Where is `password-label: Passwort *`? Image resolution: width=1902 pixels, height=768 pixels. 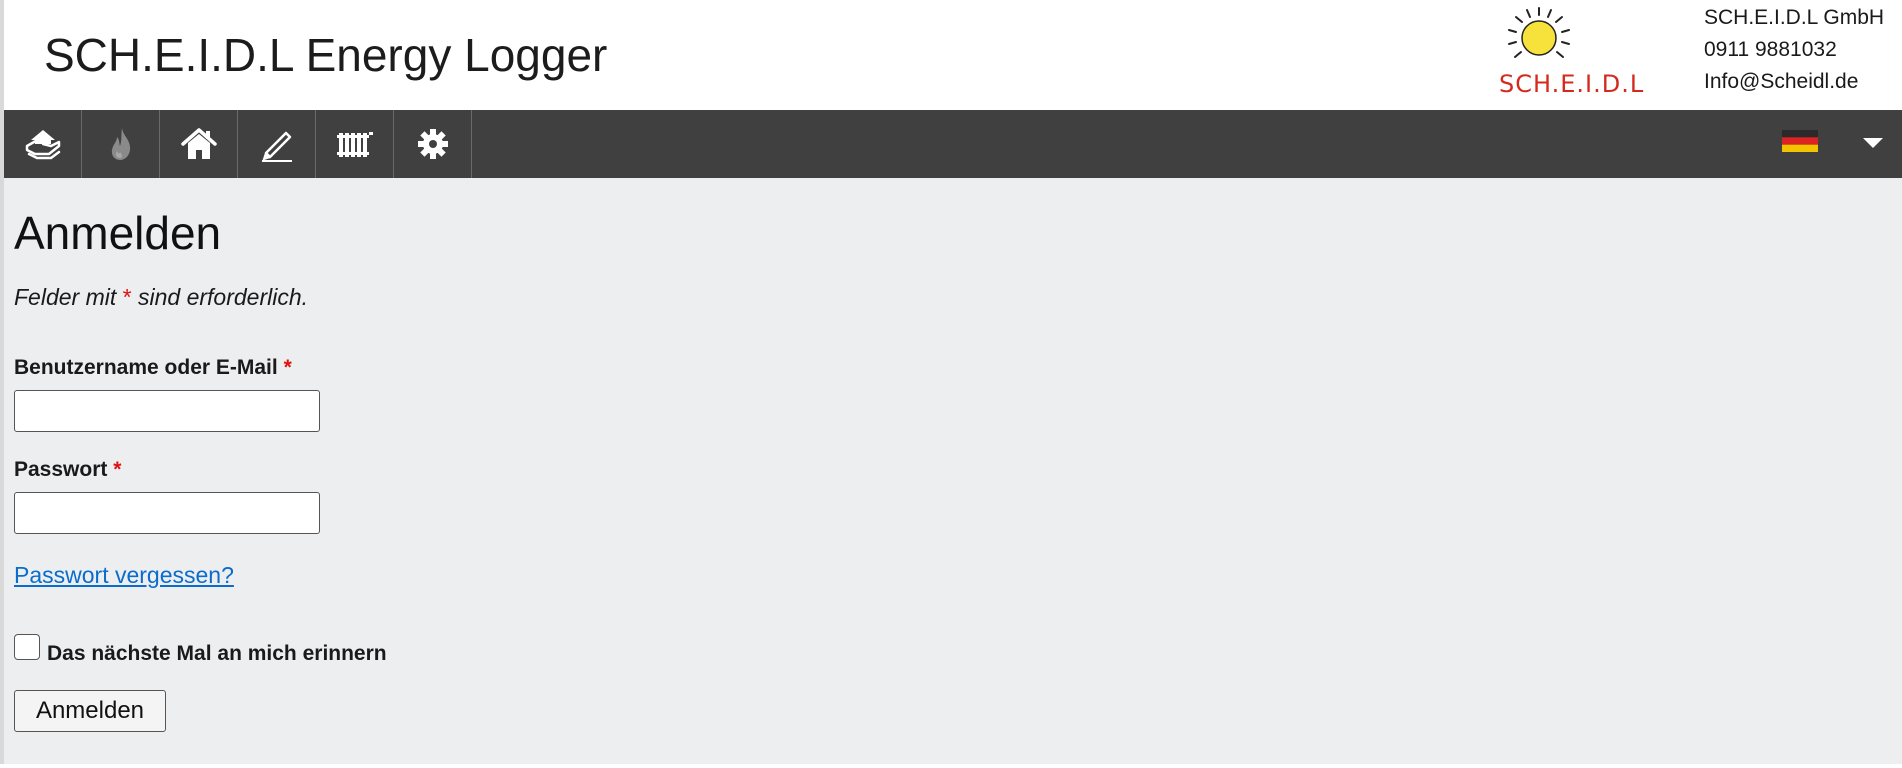
password-label: Passwort * is located at coordinates (67, 470).